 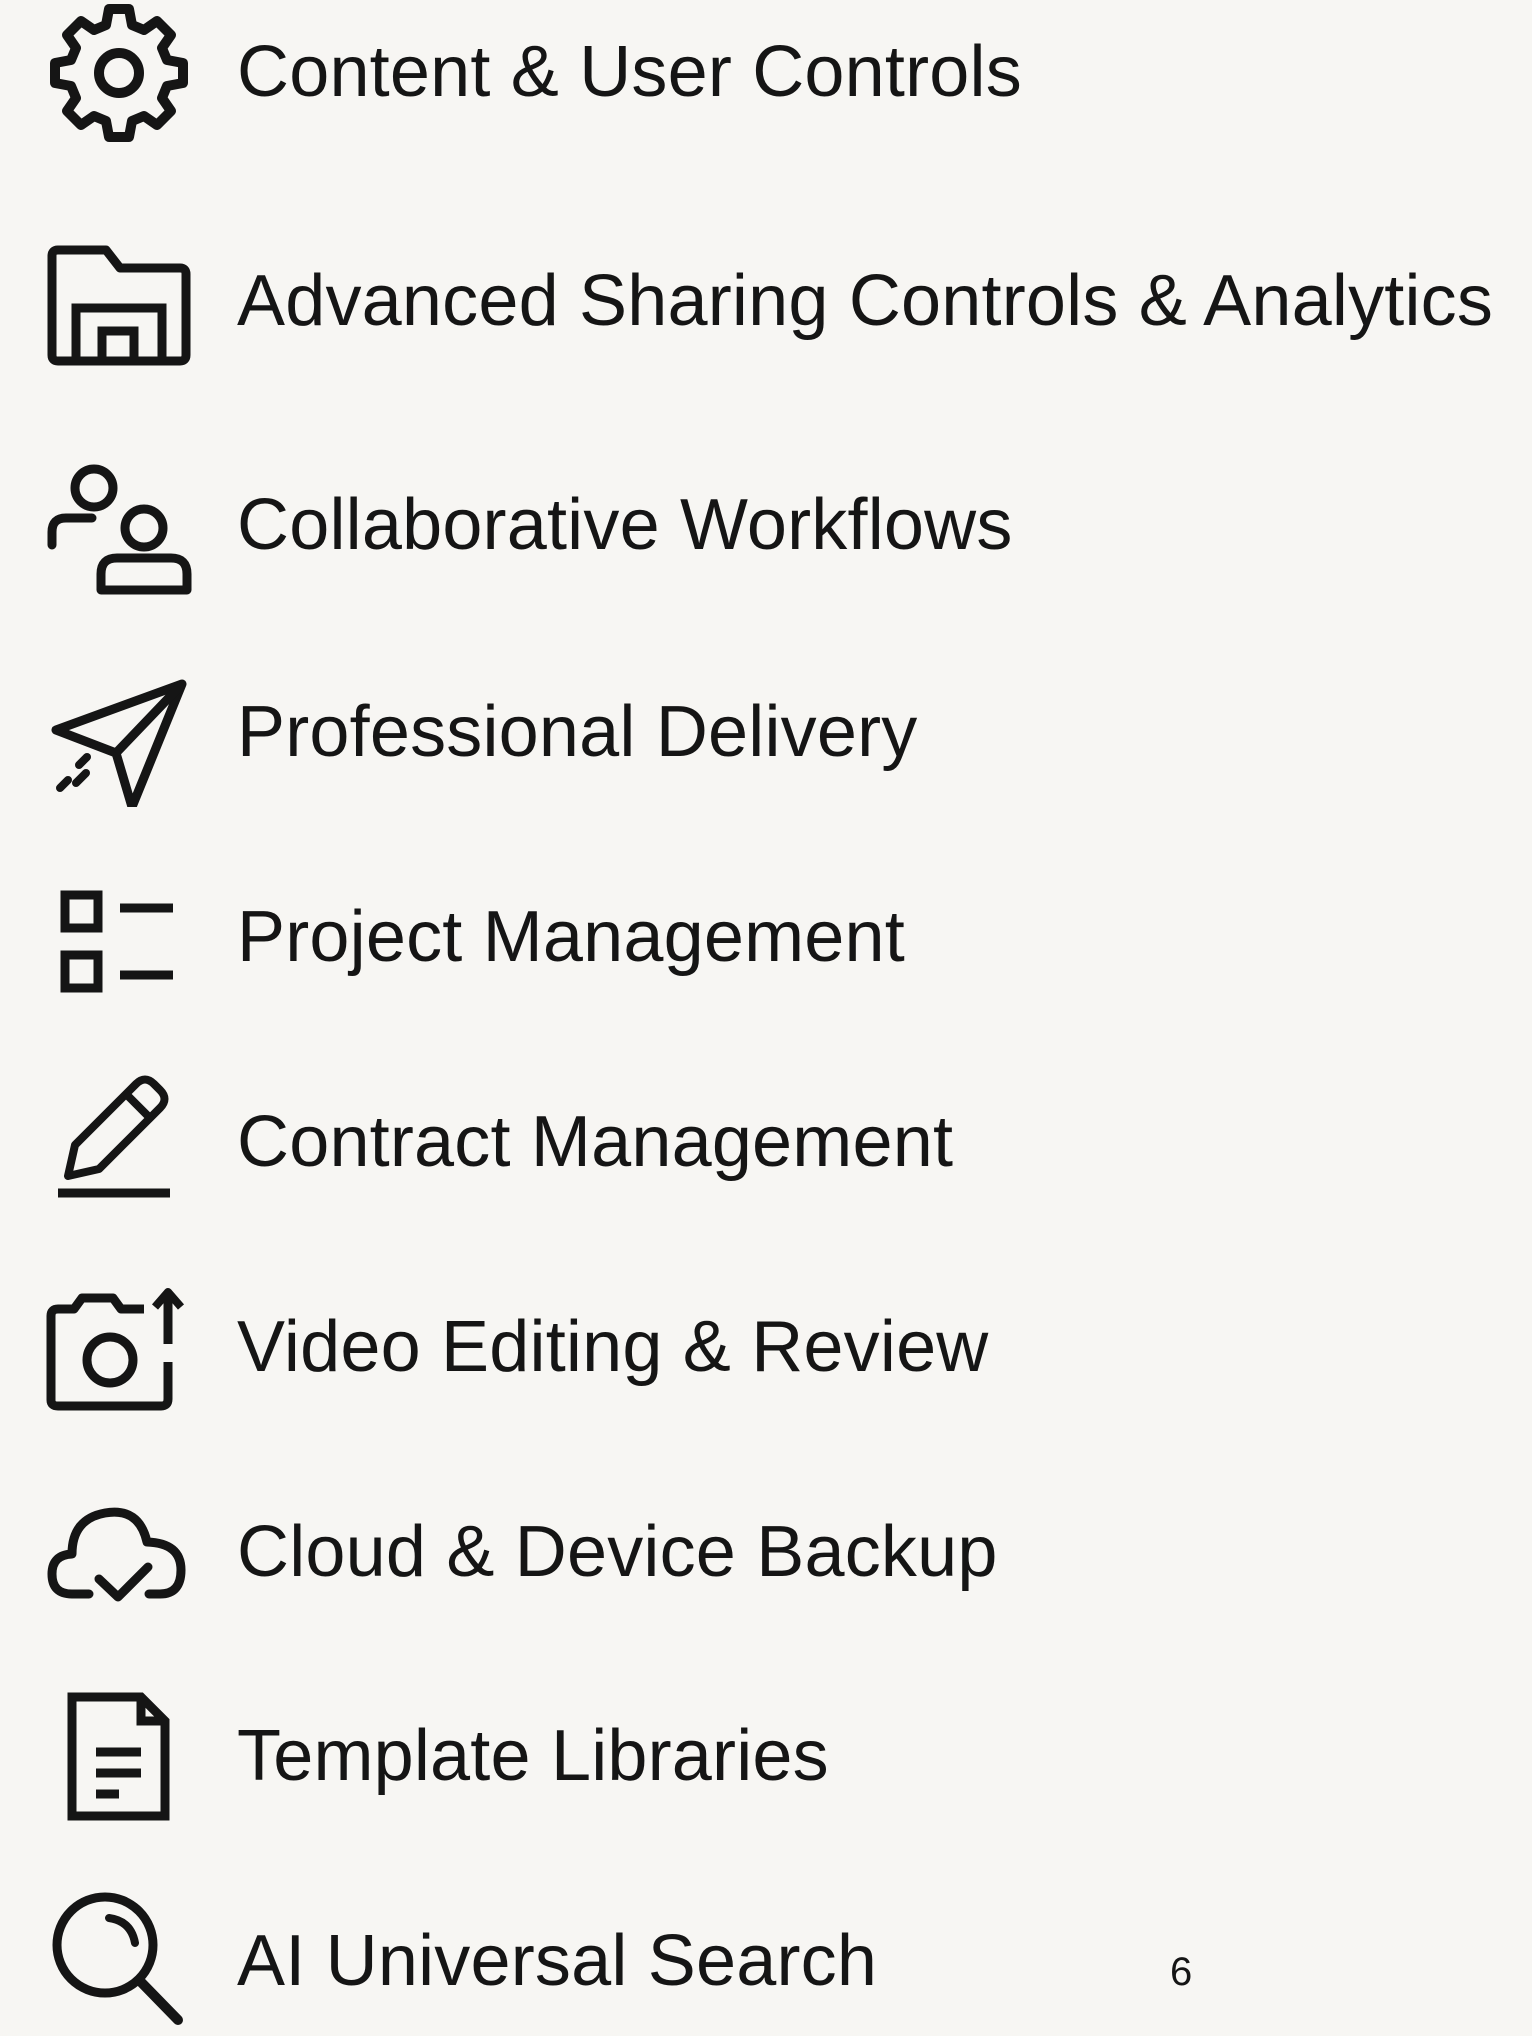 I want to click on feature-item-collaborative-workflows: Collaborative Workflows, so click(x=766, y=525).